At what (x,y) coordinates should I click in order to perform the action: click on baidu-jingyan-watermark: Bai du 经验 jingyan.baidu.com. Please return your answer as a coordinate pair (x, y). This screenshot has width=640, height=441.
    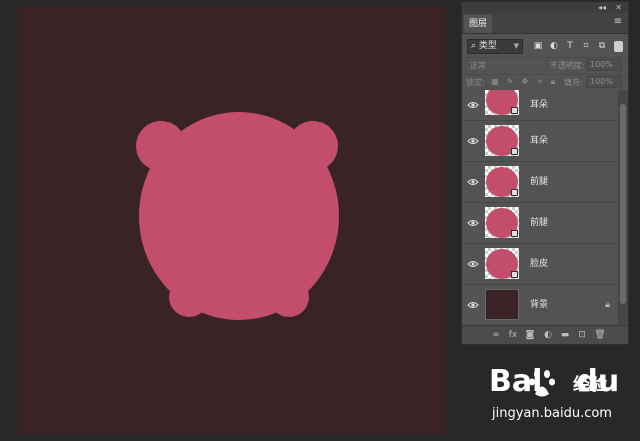
    Looking at the image, I should click on (559, 399).